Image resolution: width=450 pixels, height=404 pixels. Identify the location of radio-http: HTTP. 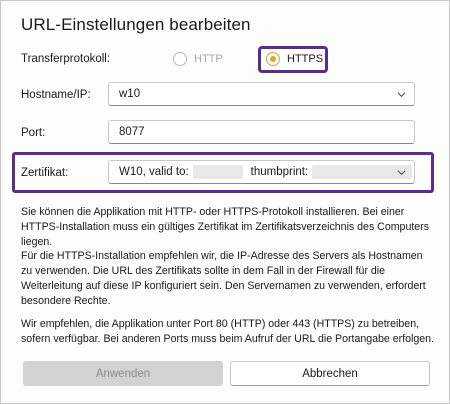
(198, 59).